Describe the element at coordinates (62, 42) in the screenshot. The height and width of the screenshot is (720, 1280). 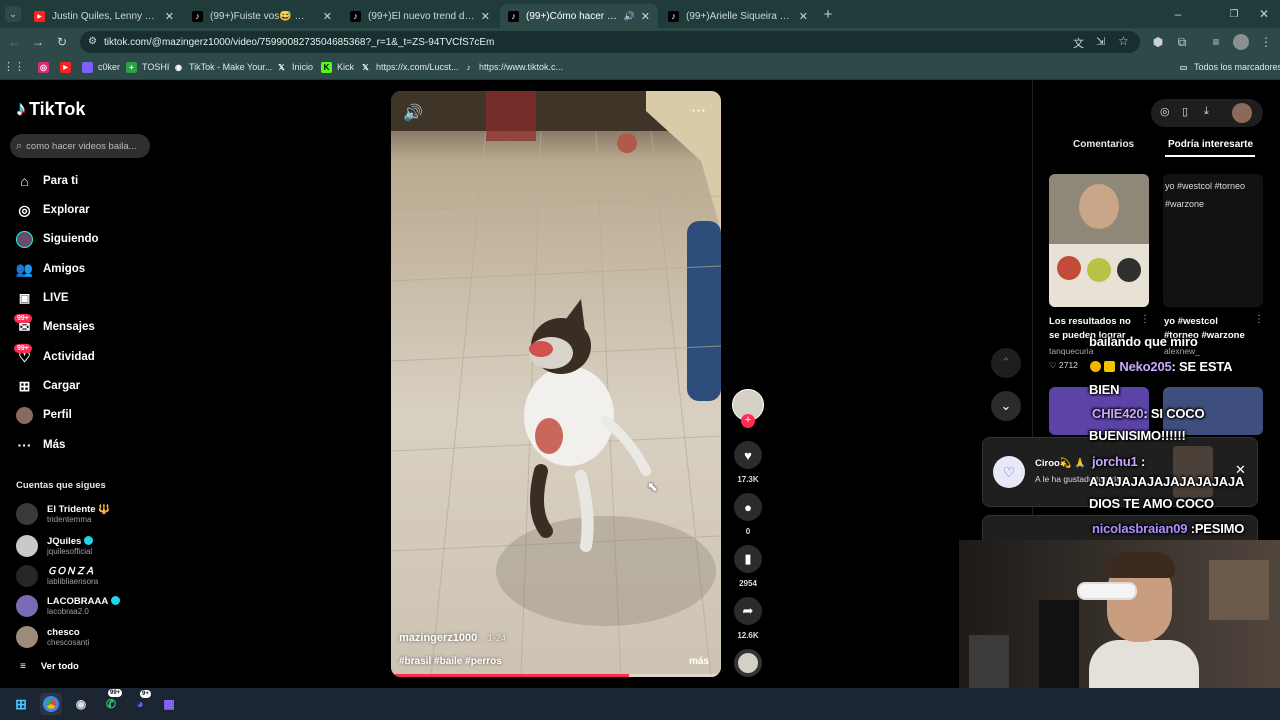
I see `reload-icon: ↻` at that location.